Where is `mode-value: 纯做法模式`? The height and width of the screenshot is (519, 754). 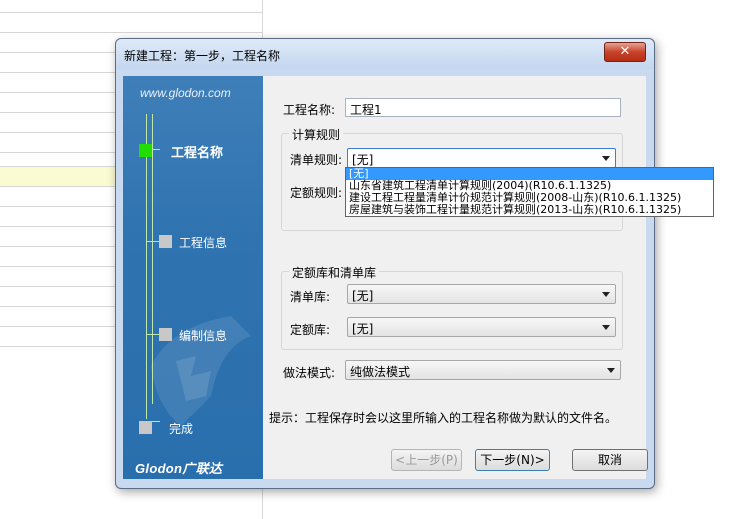
mode-value: 纯做法模式 is located at coordinates (380, 372).